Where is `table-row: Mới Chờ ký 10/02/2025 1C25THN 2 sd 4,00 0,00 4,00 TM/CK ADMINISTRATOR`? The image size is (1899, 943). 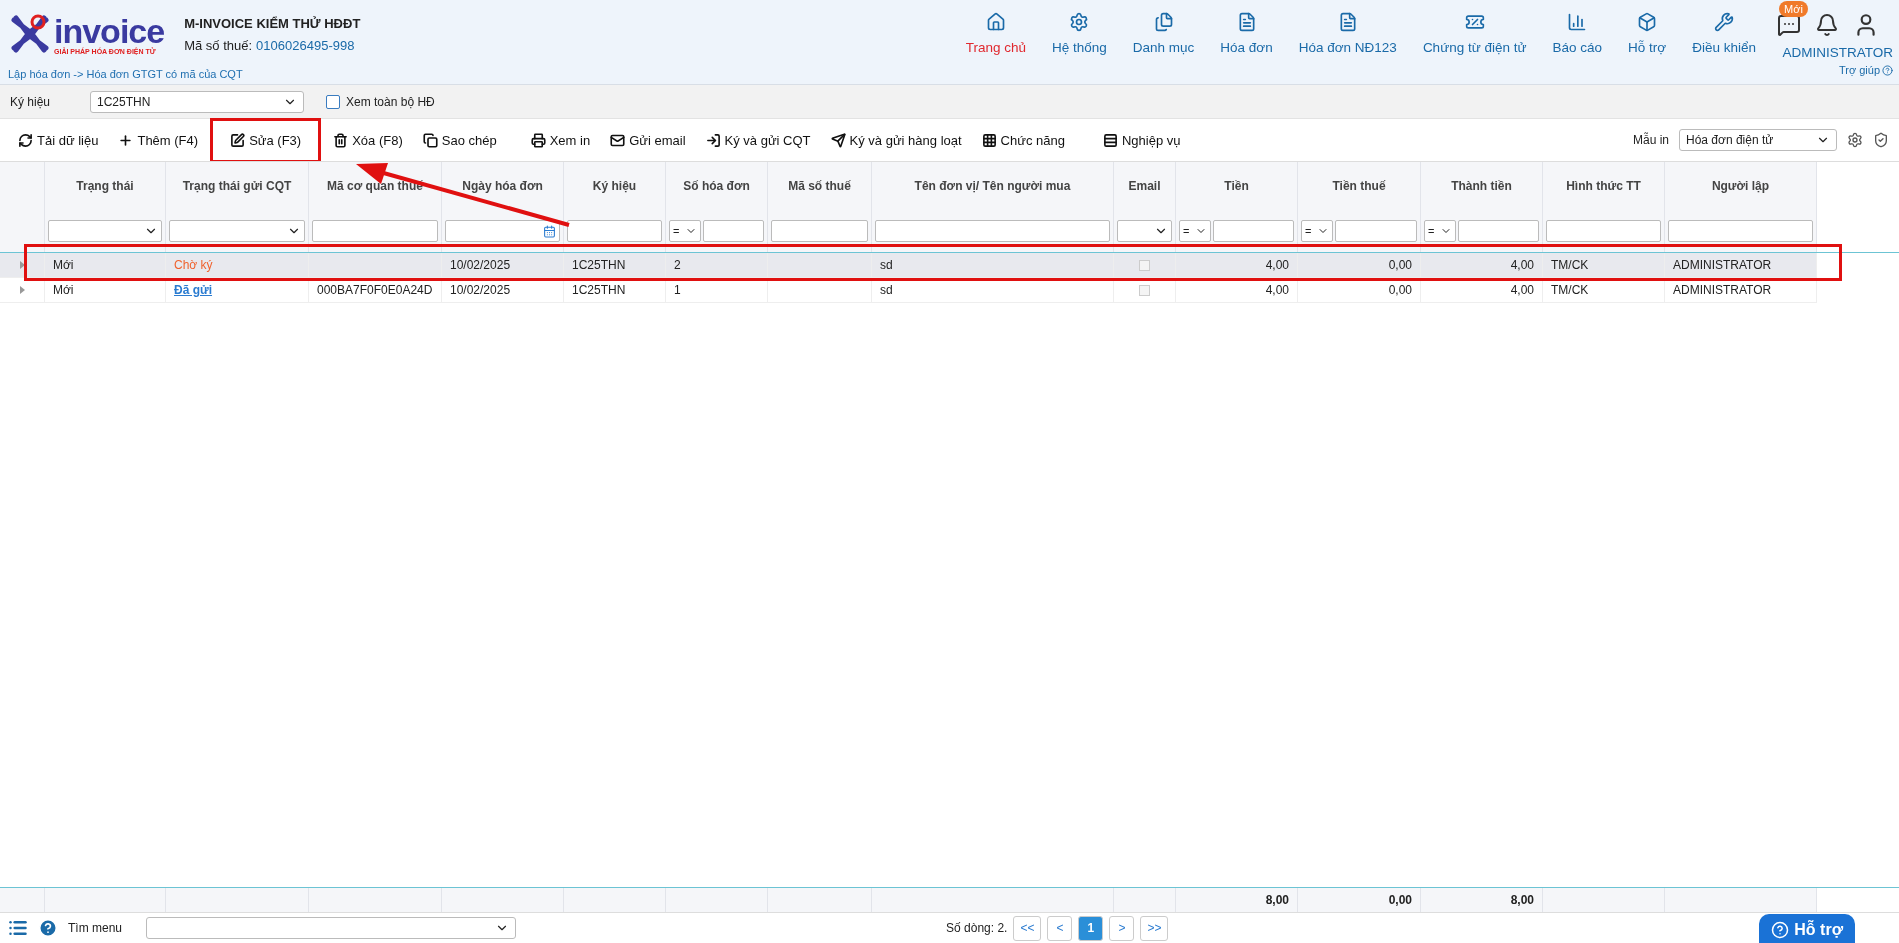
table-row: Mới Chờ ký 10/02/2025 1C25THN 2 sd 4,00 0,00 4,00 TM/CK ADMINISTRATOR is located at coordinates (908, 265).